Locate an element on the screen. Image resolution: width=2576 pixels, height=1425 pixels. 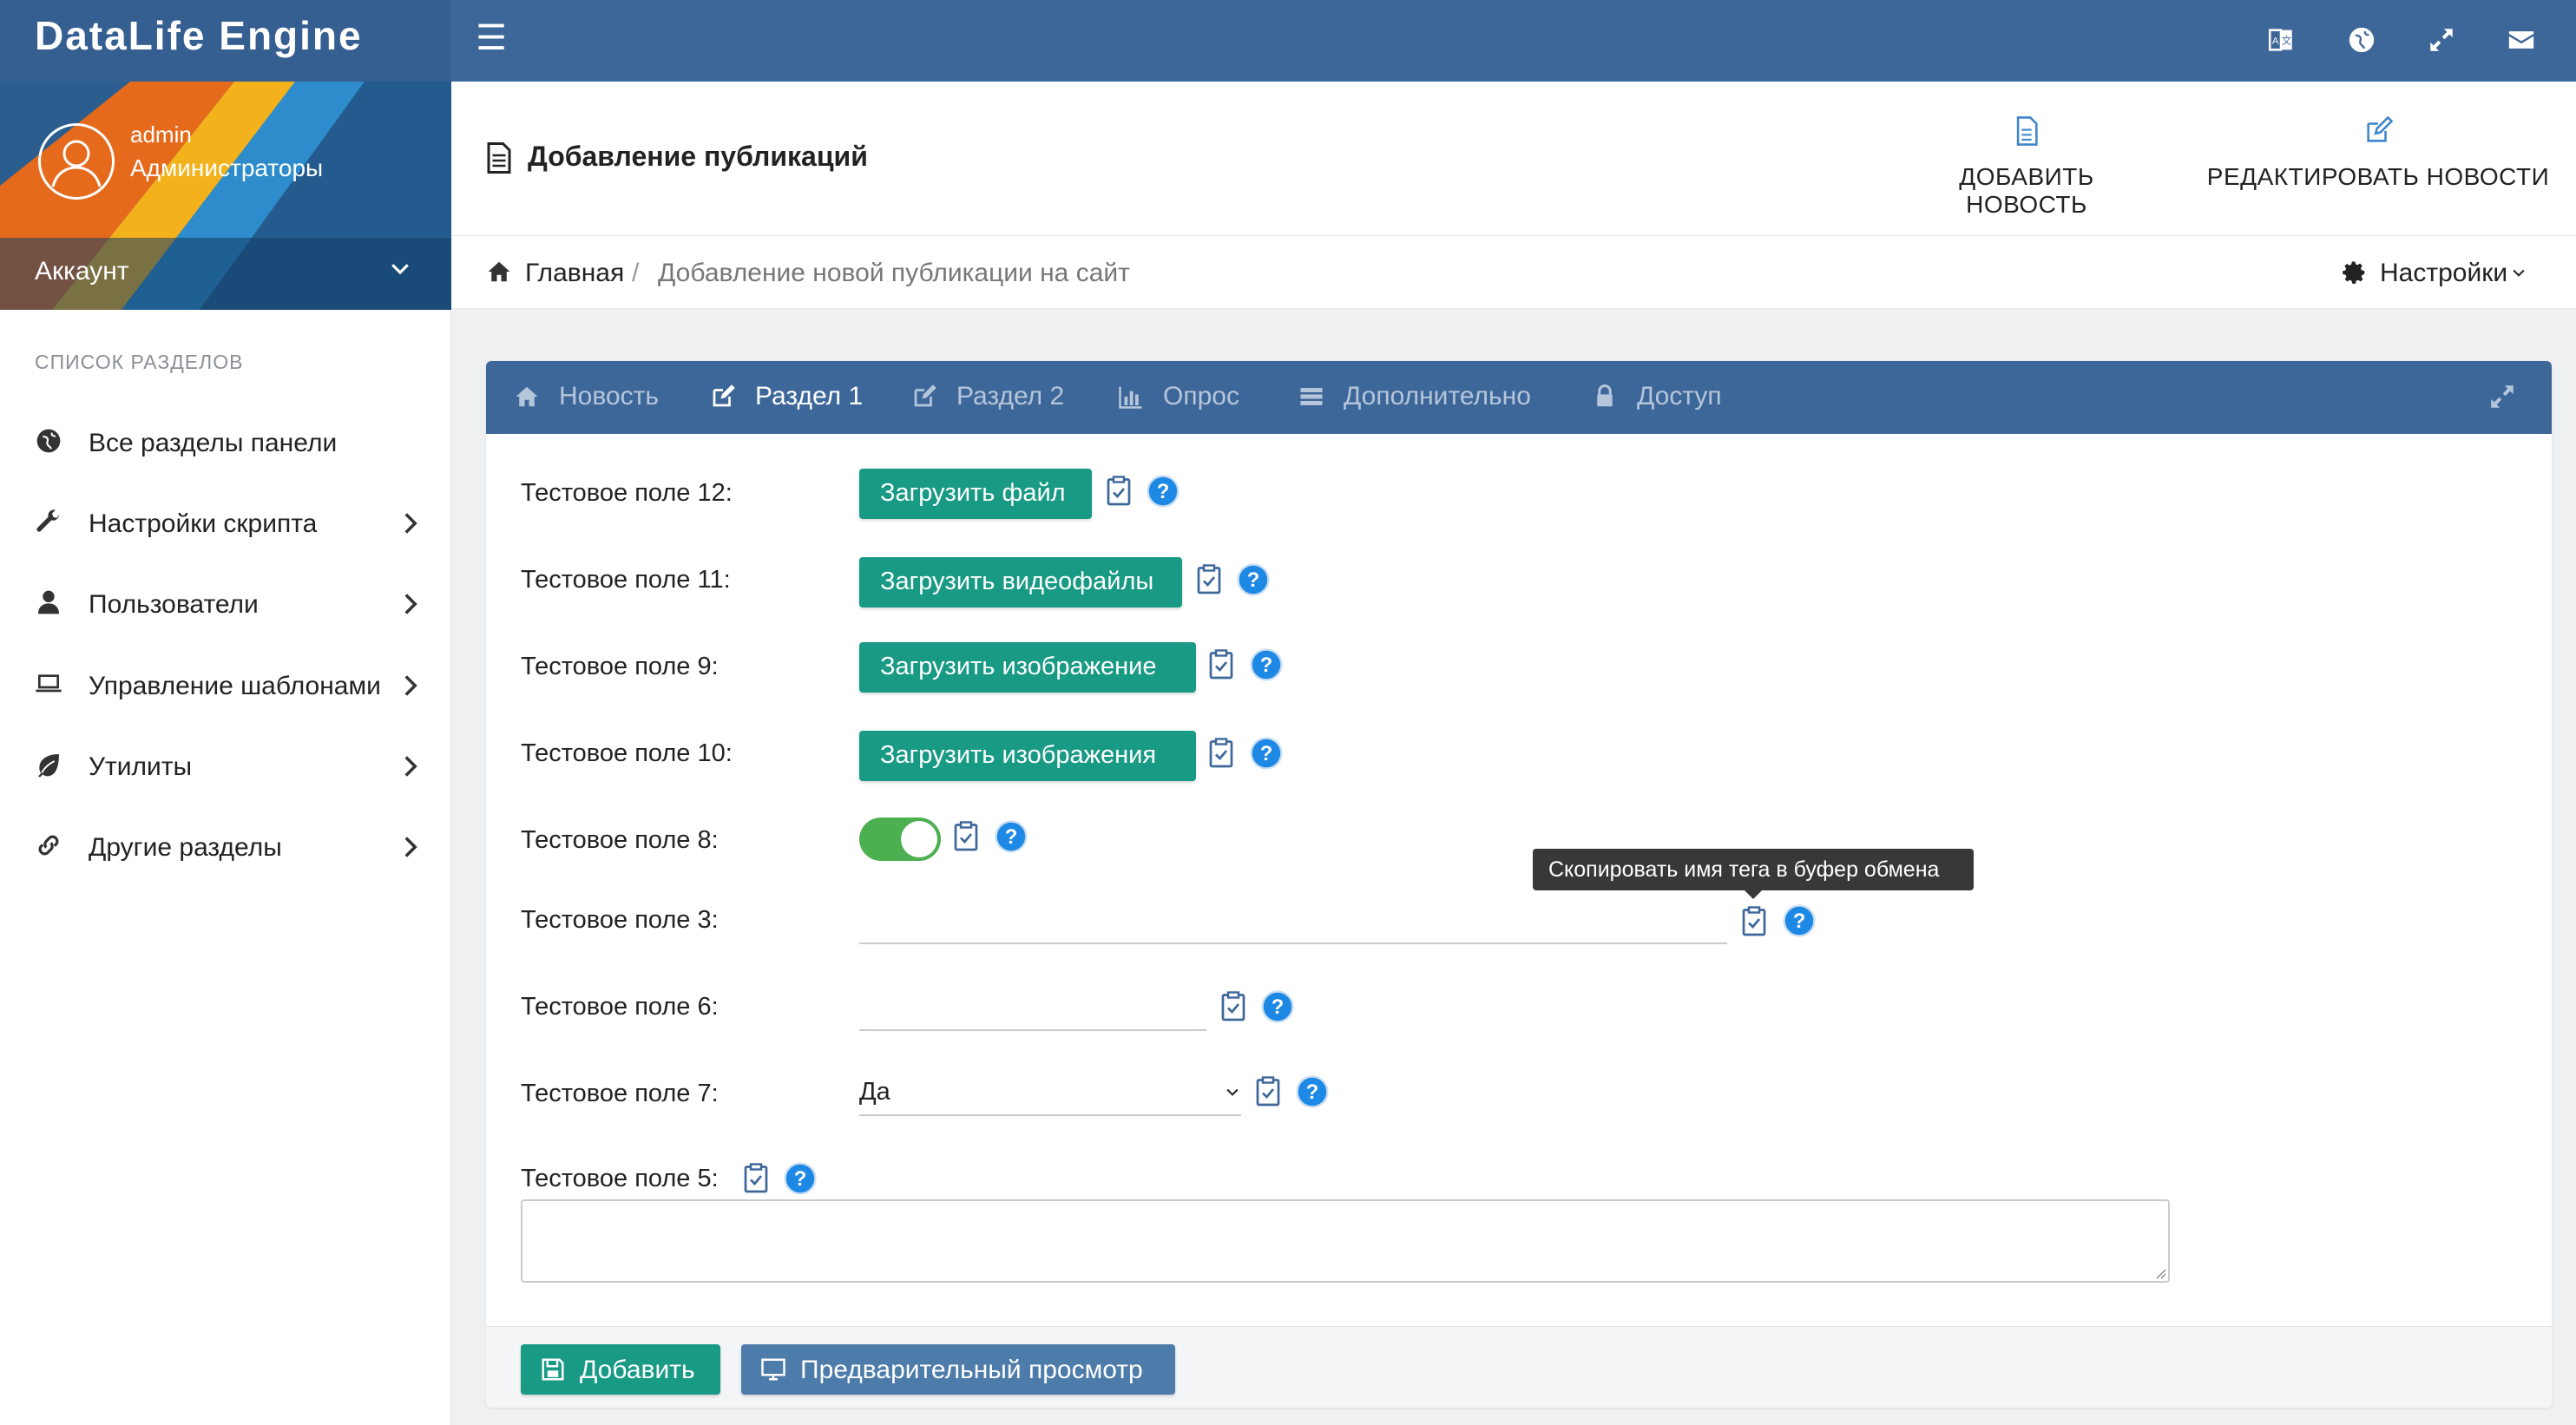
hamburger-icon: ☰ is located at coordinates (492, 38).